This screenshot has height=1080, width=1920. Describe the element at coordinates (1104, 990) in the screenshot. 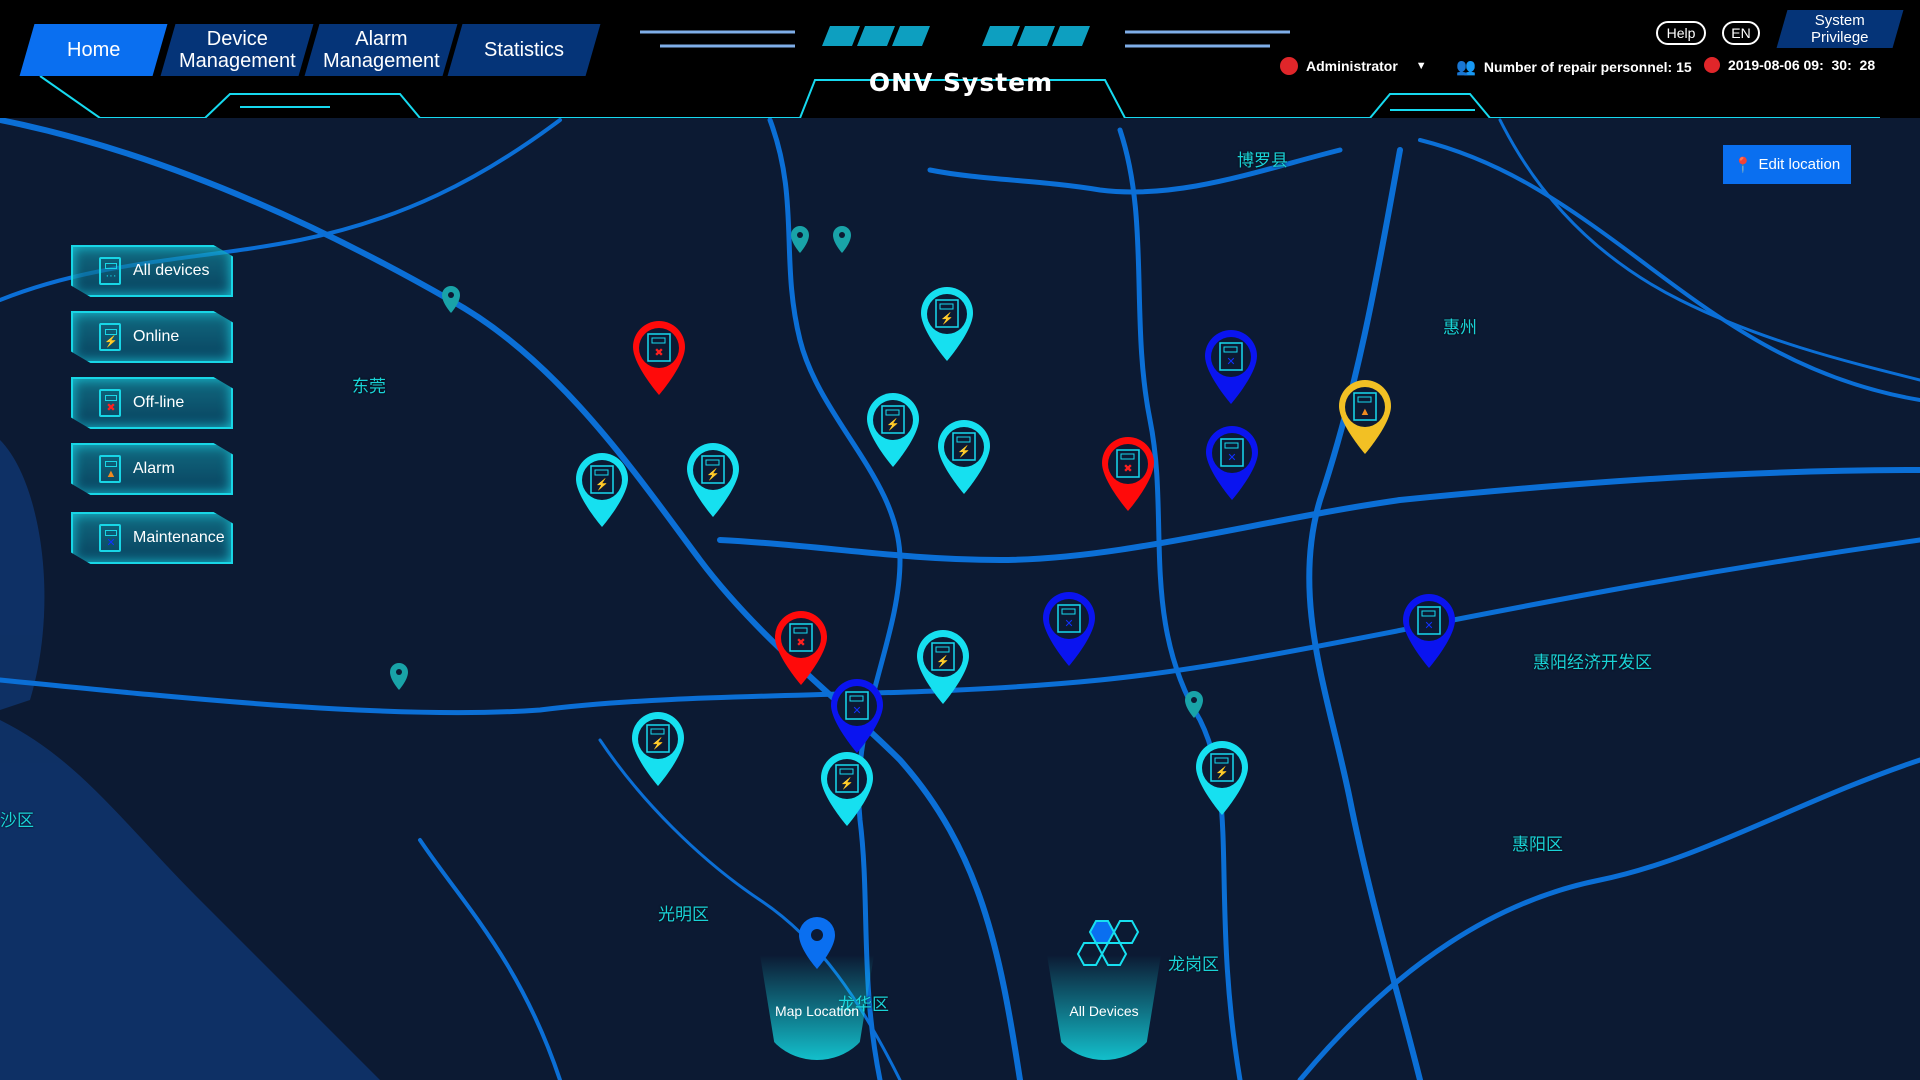

I see `all-devices-button: All Devices` at that location.